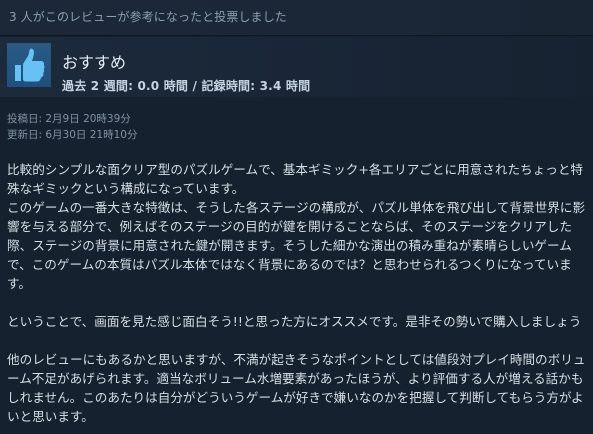 This screenshot has height=434, width=593. I want to click on posted-date: 投稿日: 2月9日 20時39分, so click(69, 119).